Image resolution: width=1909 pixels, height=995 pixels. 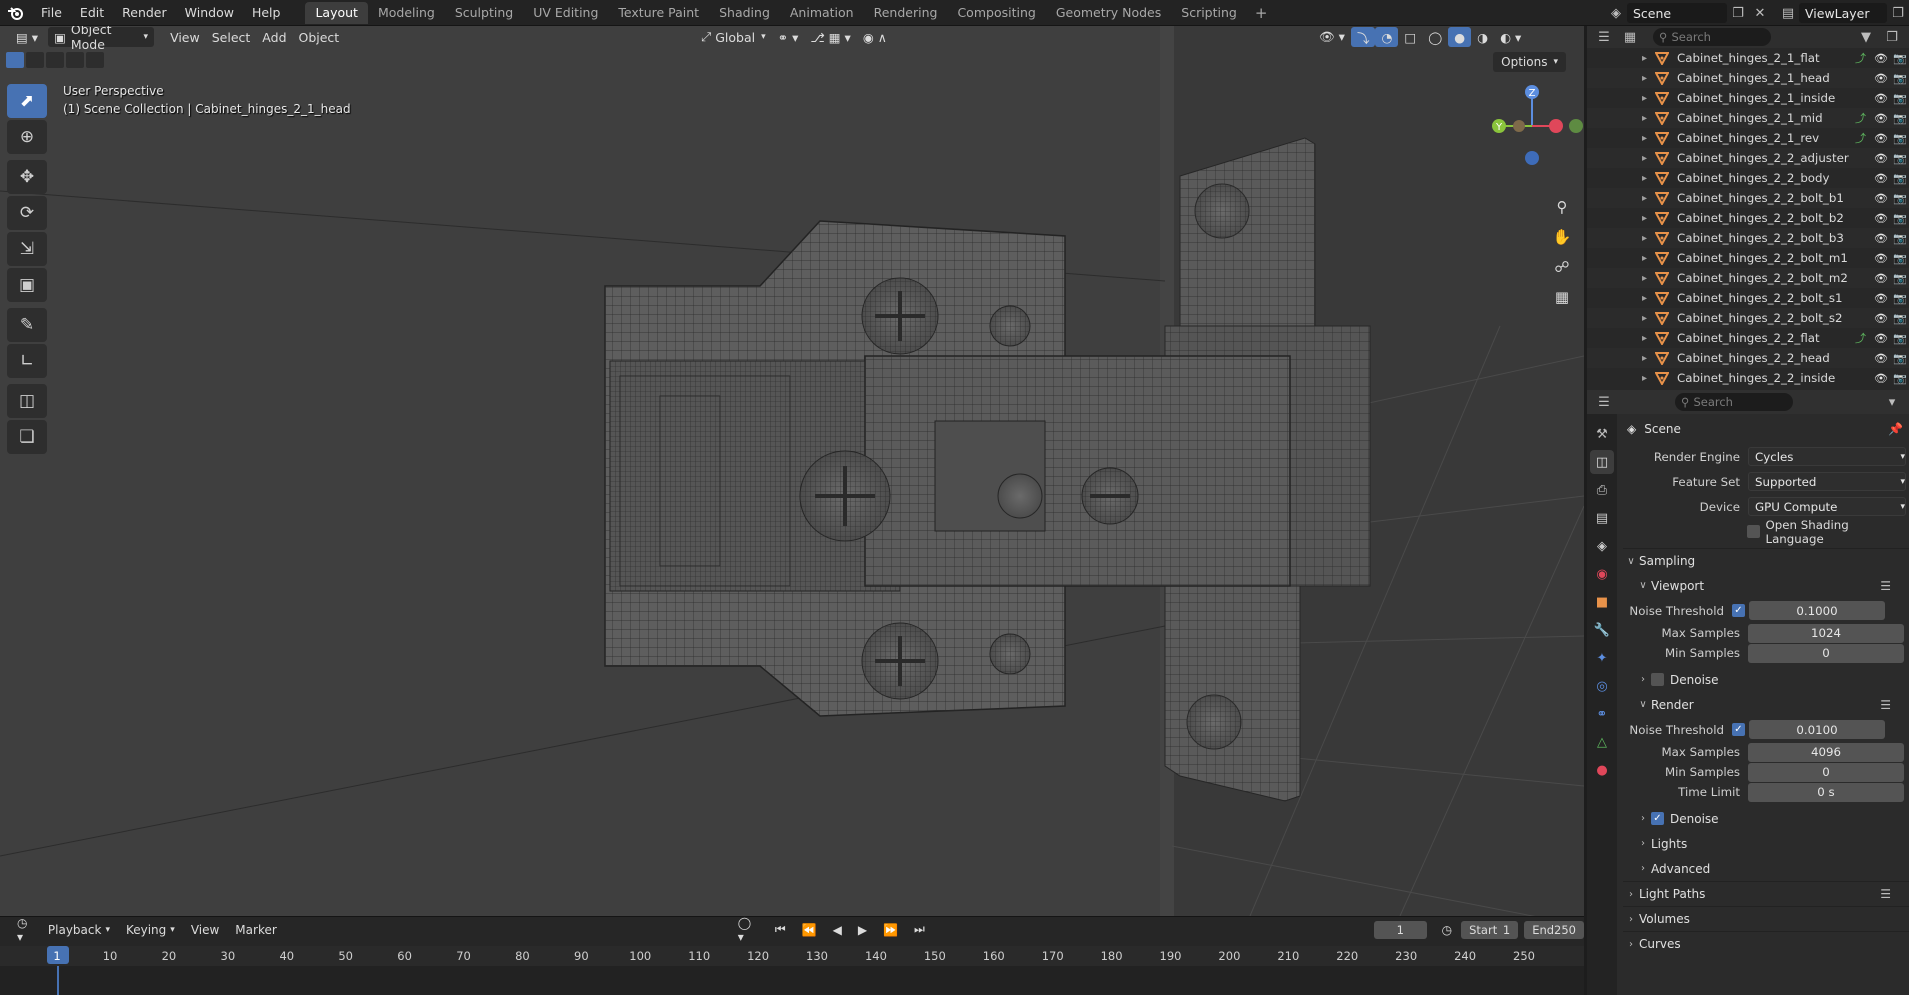 I want to click on new-view-layer-icon: ❐, so click(x=1898, y=13).